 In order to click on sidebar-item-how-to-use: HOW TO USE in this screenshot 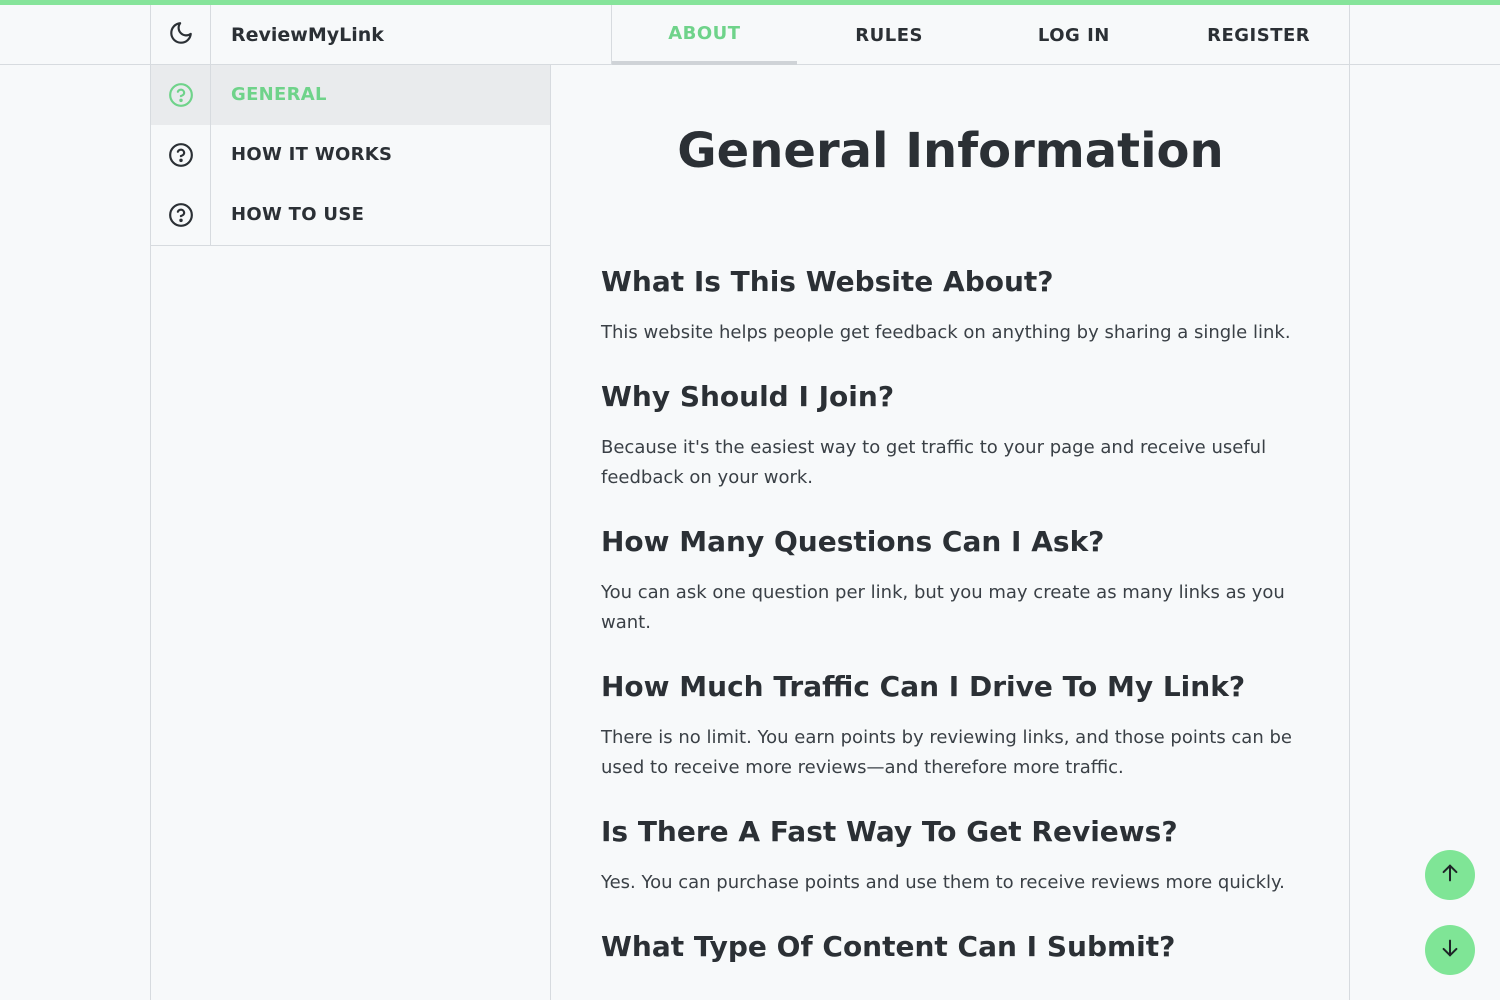, I will do `click(350, 215)`.